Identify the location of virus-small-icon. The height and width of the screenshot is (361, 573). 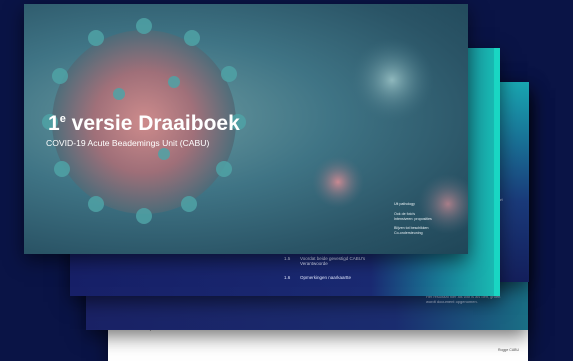
(338, 182).